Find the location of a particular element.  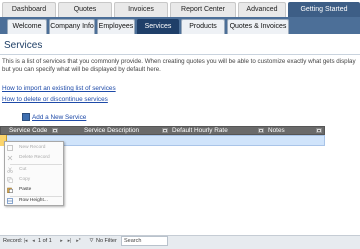

col-notes-dropdown-icon: ▾ is located at coordinates (319, 130).